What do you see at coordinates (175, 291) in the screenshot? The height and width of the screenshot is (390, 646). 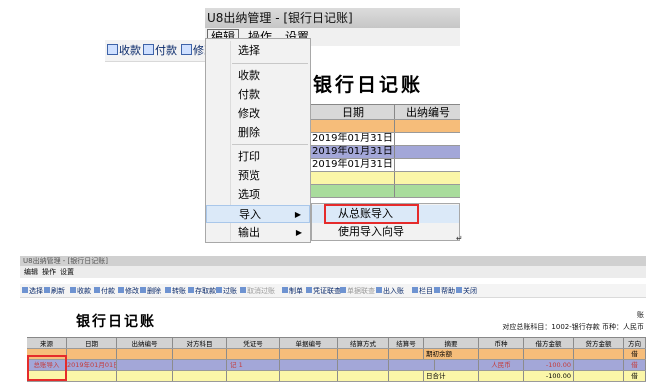 I see `transfer-button: 转账` at bounding box center [175, 291].